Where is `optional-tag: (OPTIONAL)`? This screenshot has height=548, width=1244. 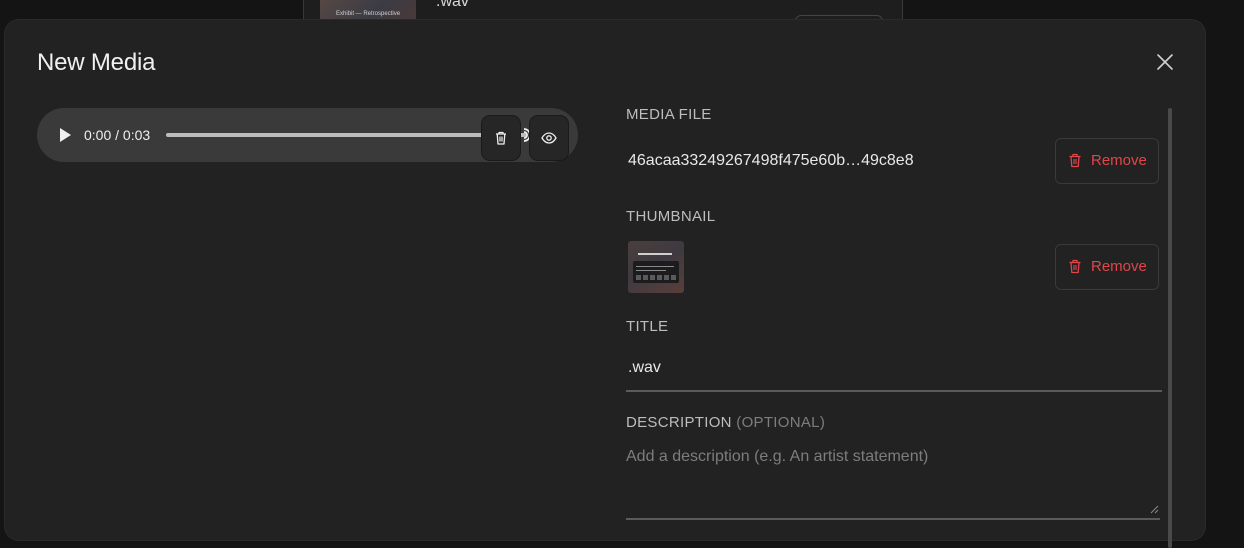
optional-tag: (OPTIONAL) is located at coordinates (781, 422).